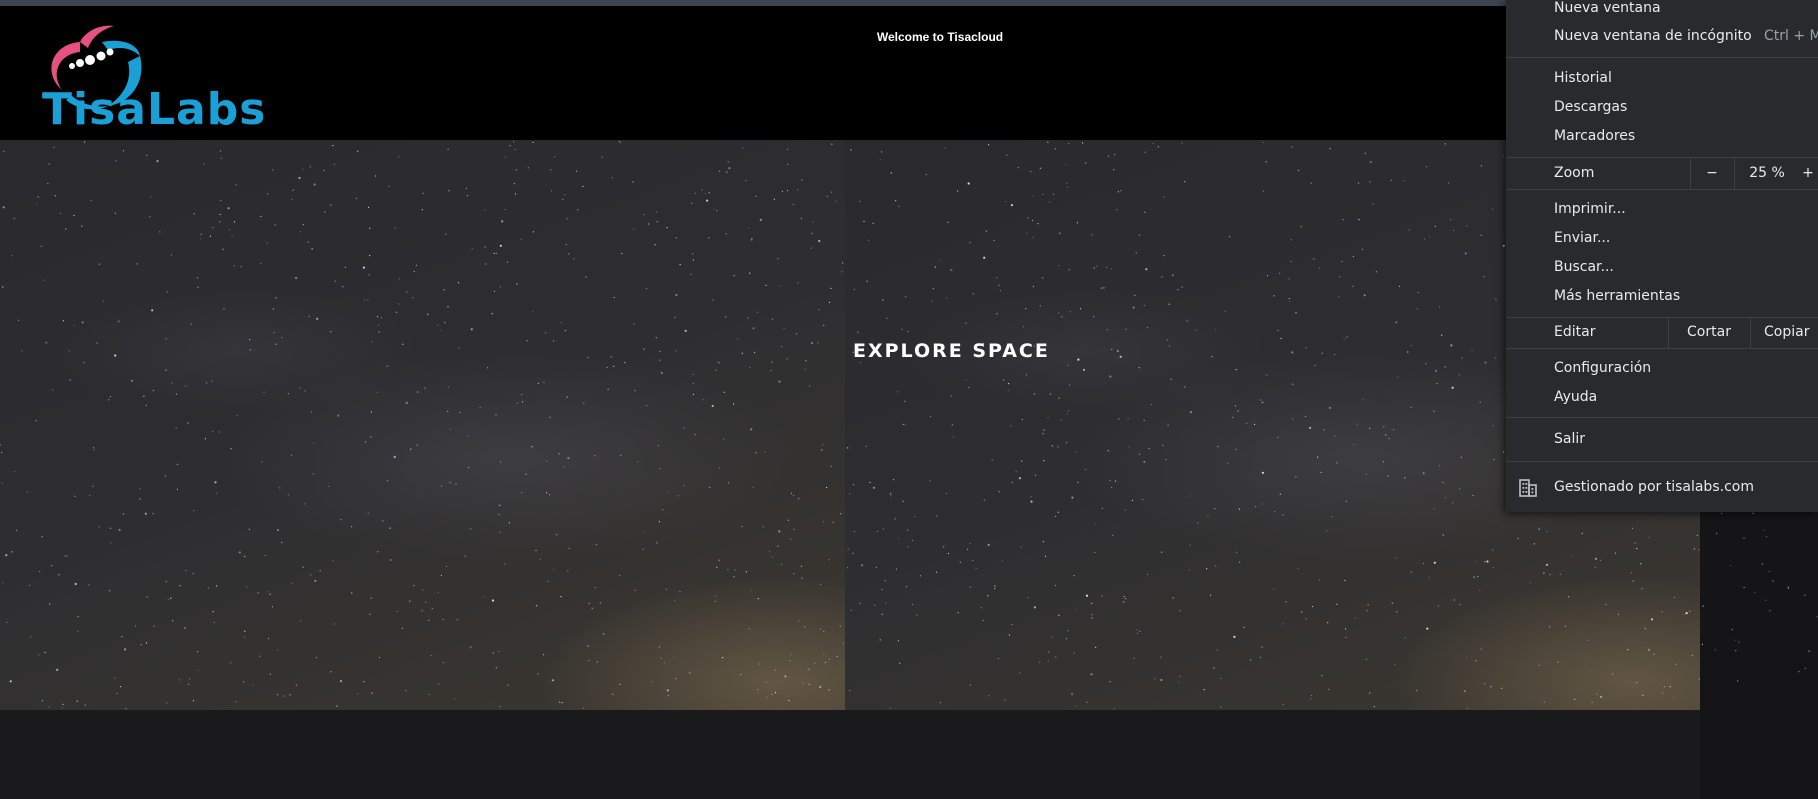 The height and width of the screenshot is (799, 1818). Describe the element at coordinates (1654, 487) in the screenshot. I see `menu-item-label: Gestionado por tisalabs.com` at that location.